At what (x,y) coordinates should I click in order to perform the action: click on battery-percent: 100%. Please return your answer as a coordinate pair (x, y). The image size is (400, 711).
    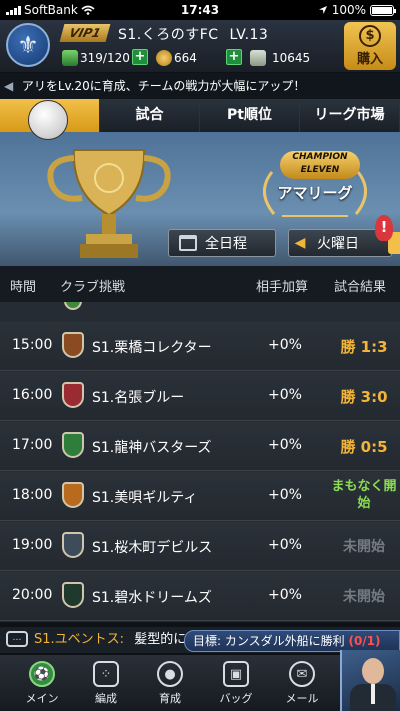
    Looking at the image, I should click on (348, 10).